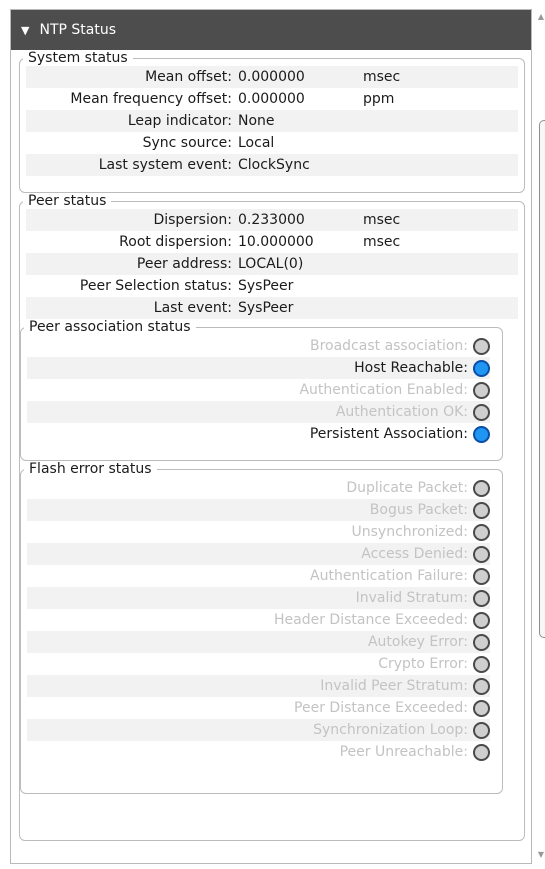 This screenshot has width=545, height=869. I want to click on status-row: Peer address: LOCAL(0), so click(272, 264).